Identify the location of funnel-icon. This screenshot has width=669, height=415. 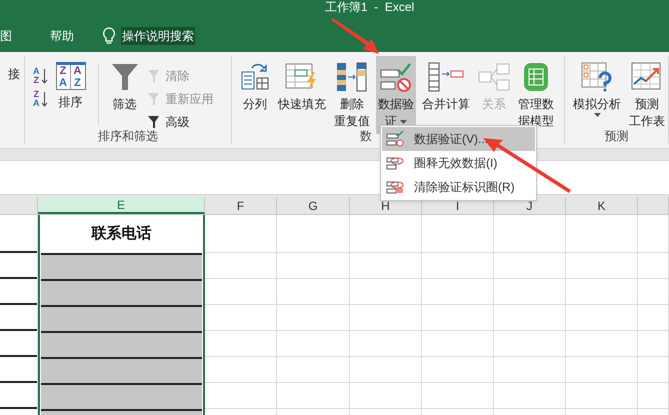
(124, 77).